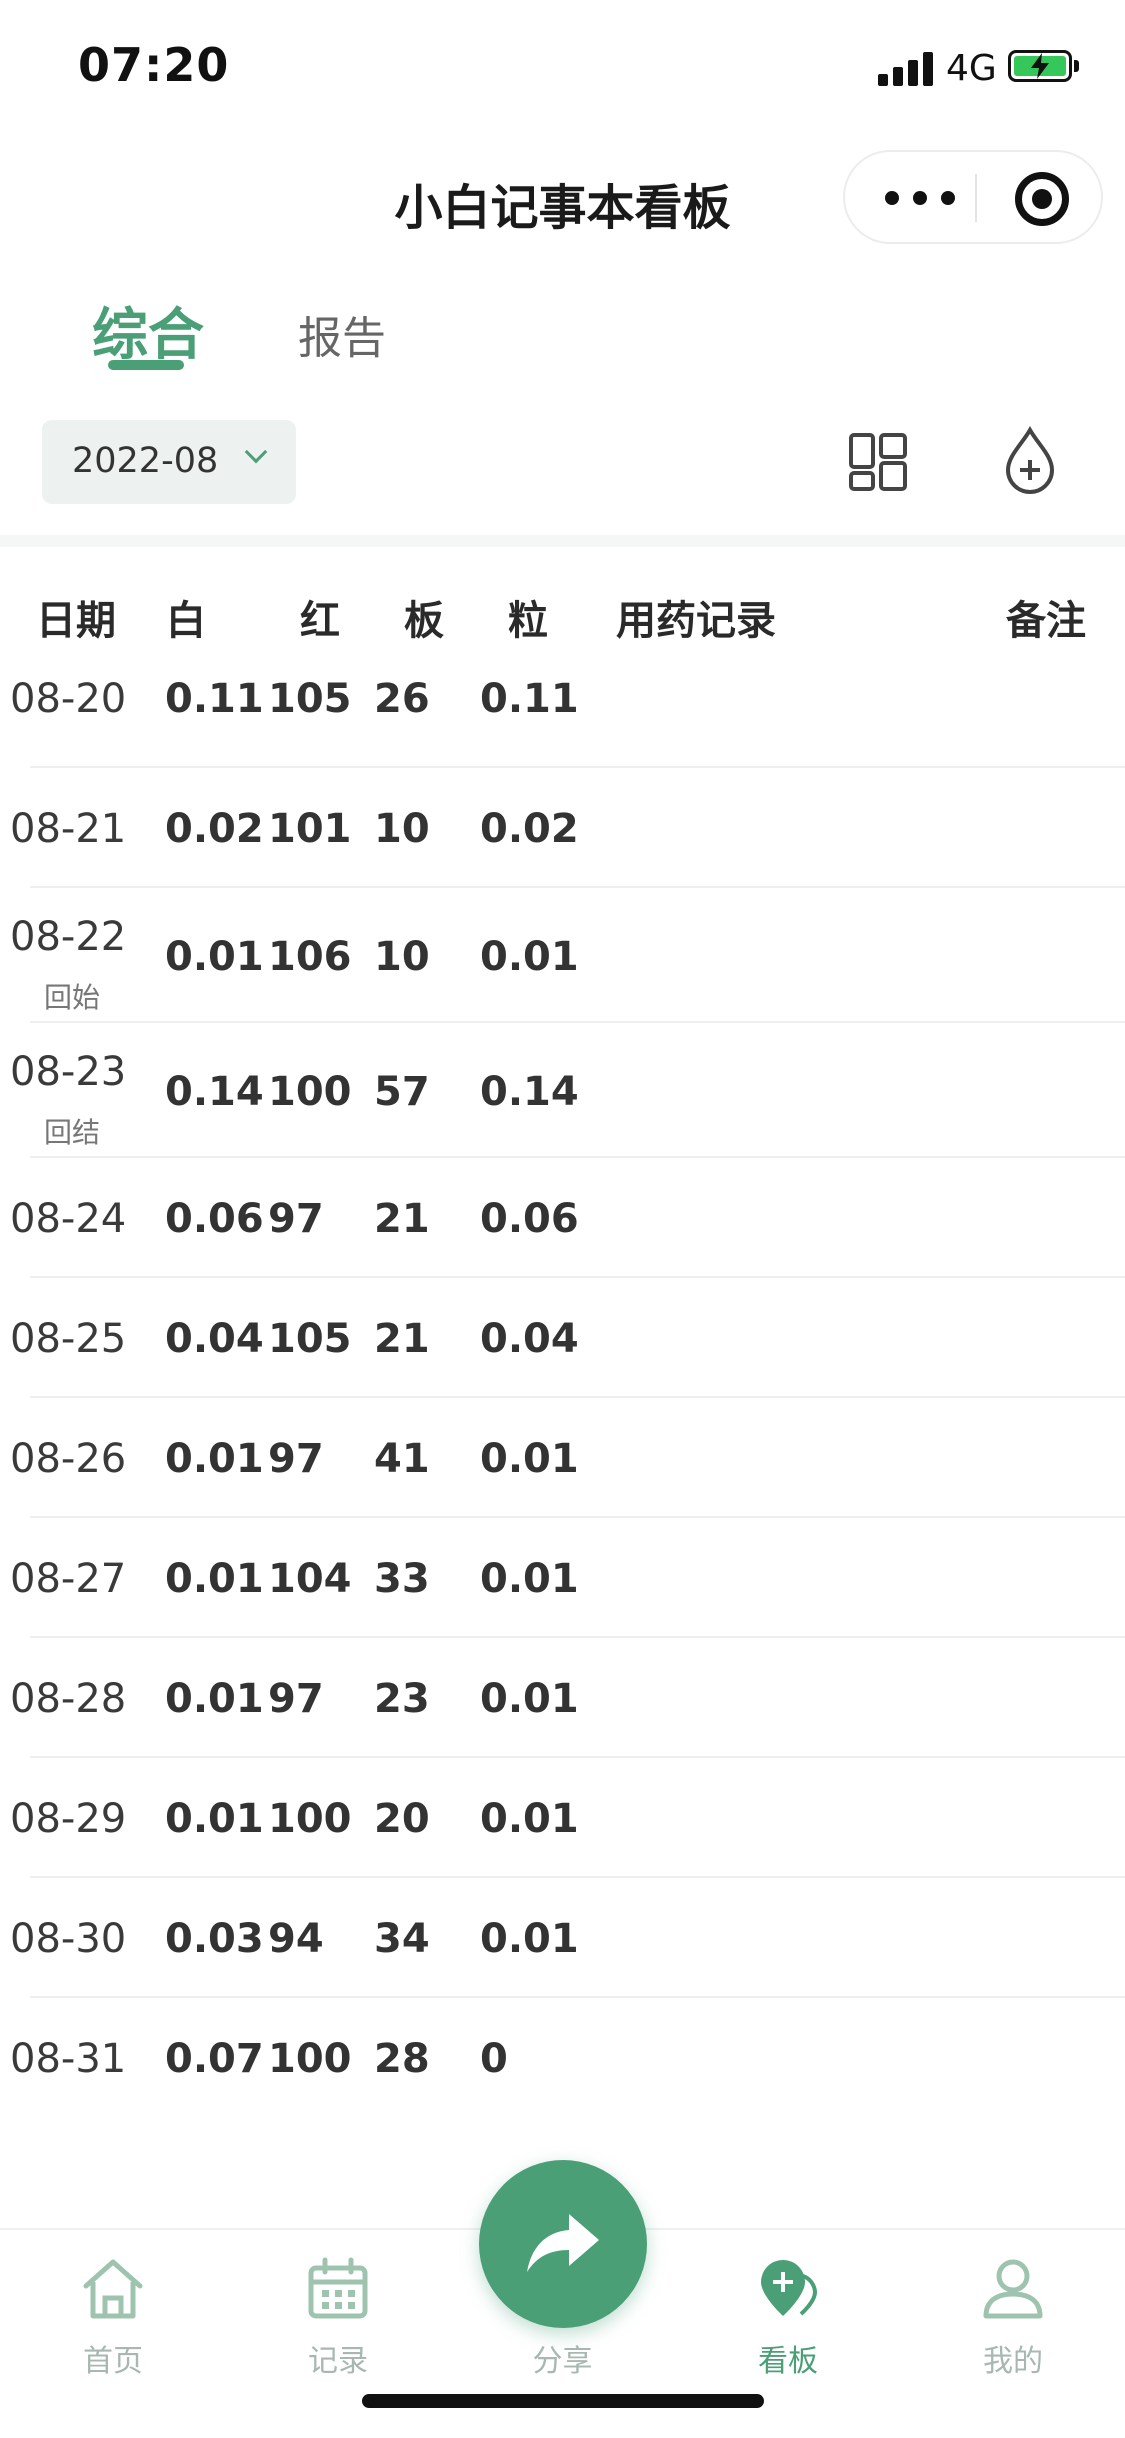  Describe the element at coordinates (563, 2401) in the screenshot. I see `home-indicator` at that location.